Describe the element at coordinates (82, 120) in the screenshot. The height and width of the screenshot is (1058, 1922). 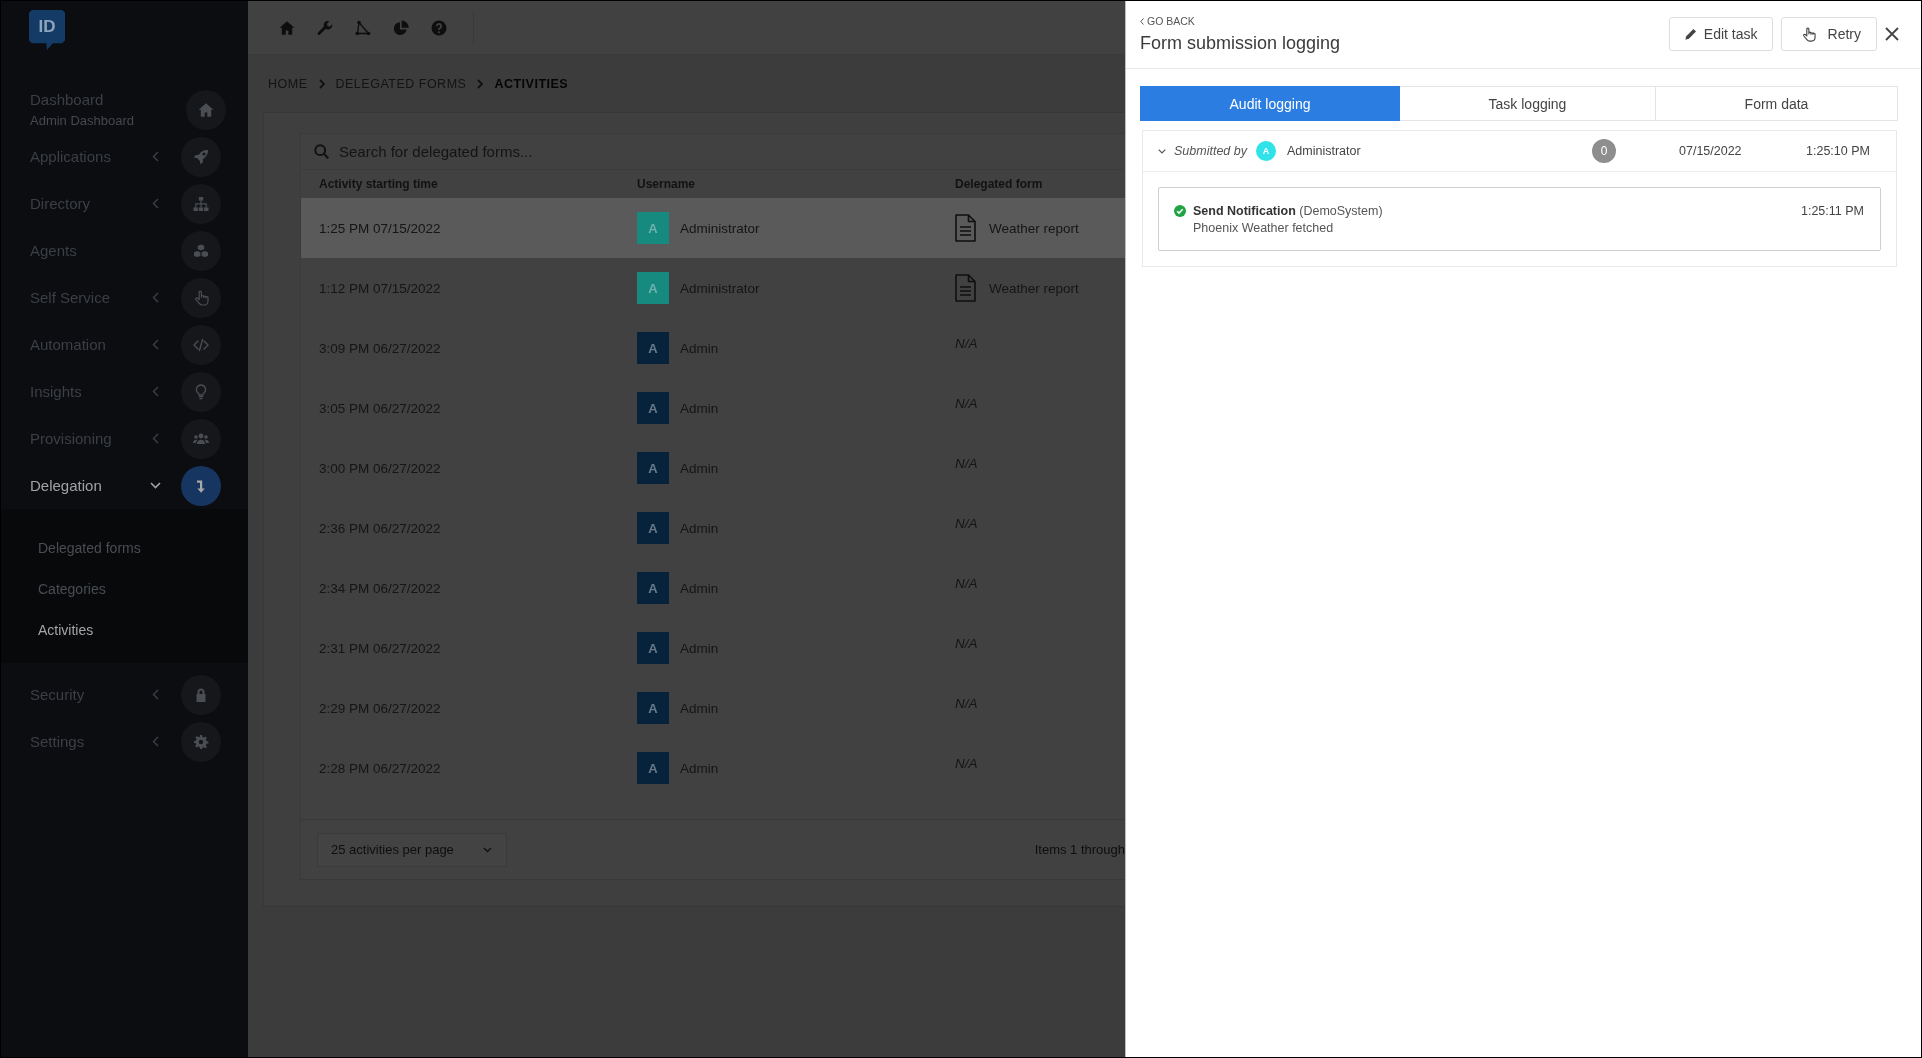
I see `sidebar-item-subtitle: Admin Dashboard` at that location.